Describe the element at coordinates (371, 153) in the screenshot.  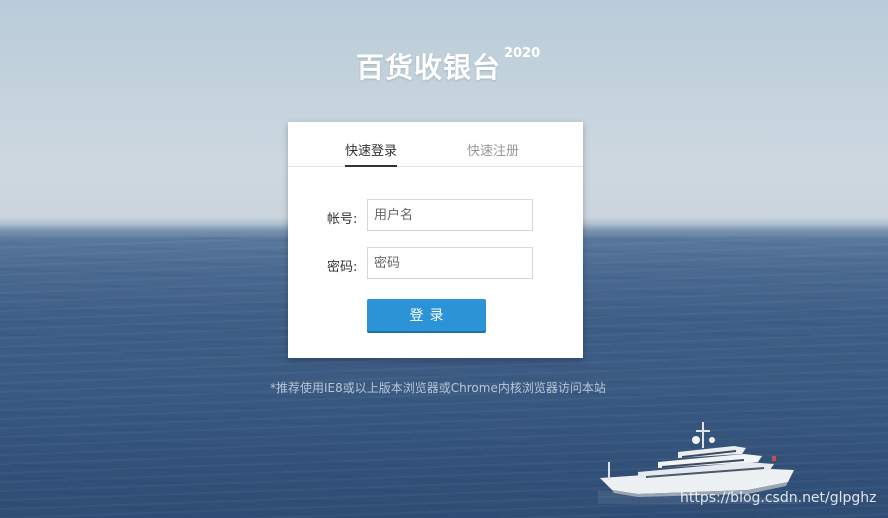
I see `tab-quick-login: 快速登录` at that location.